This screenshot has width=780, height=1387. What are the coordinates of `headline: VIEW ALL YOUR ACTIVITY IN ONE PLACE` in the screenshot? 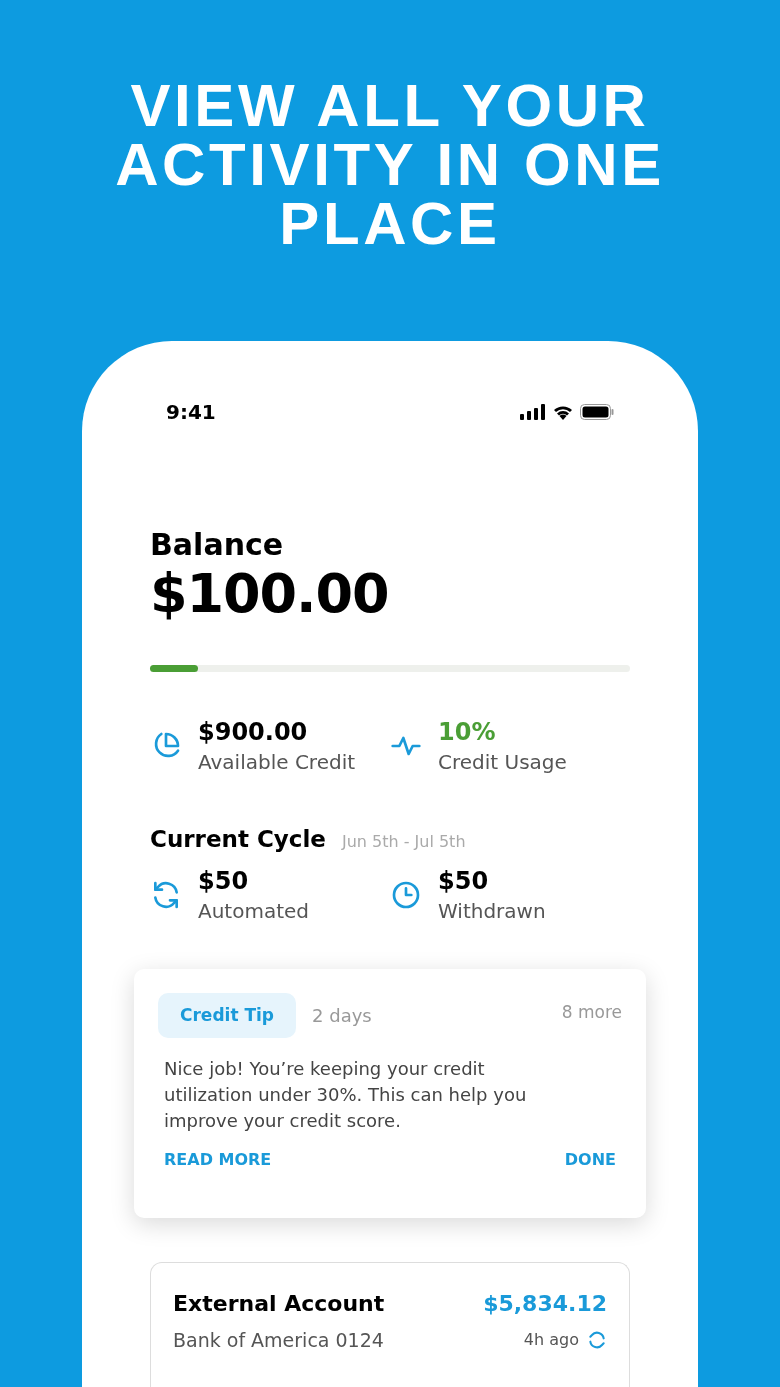 It's located at (390, 164).